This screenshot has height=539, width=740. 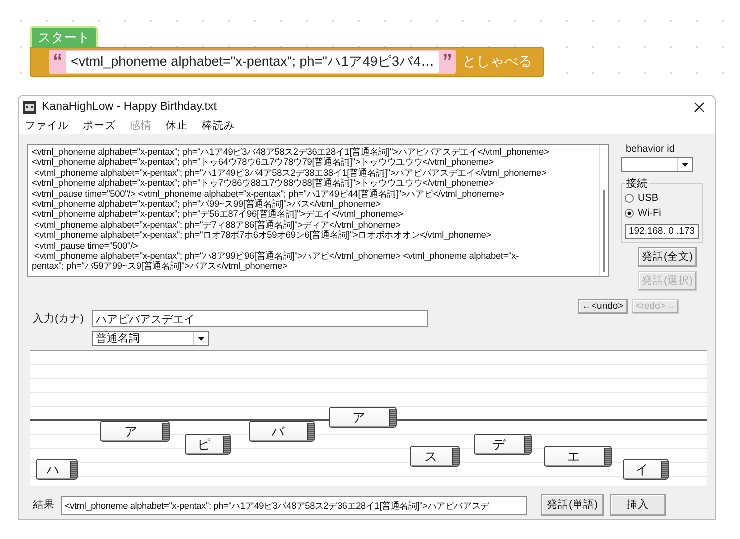 I want to click on open-quote: “, so click(x=58, y=62).